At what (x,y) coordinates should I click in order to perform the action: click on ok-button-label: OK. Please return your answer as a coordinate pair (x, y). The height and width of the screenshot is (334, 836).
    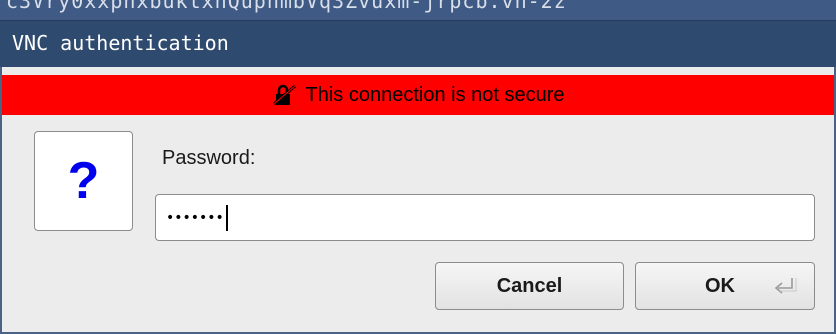
    Looking at the image, I should click on (720, 285).